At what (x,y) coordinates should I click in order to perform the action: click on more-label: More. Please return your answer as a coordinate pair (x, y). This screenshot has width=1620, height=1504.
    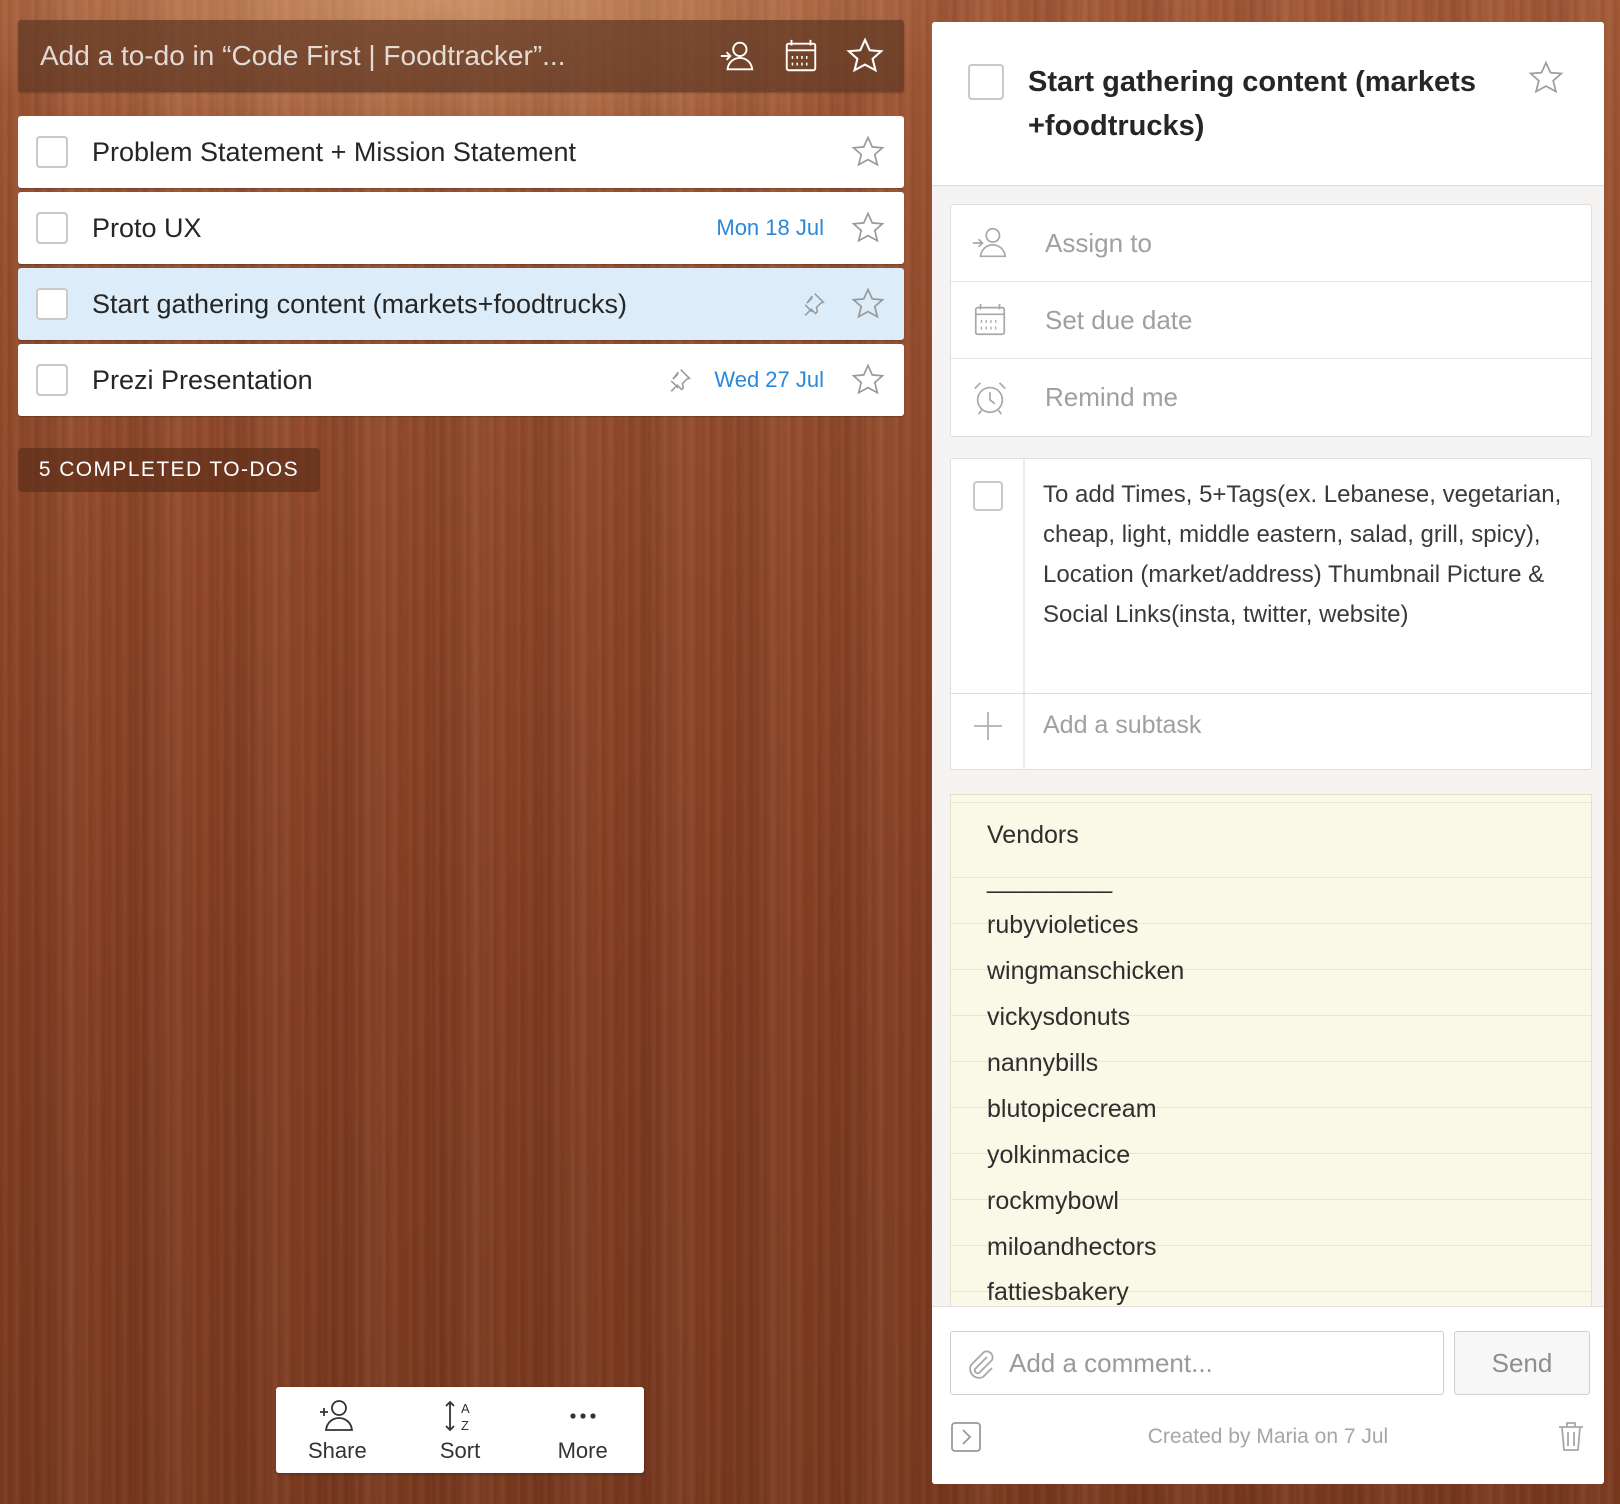
    Looking at the image, I should click on (582, 1450).